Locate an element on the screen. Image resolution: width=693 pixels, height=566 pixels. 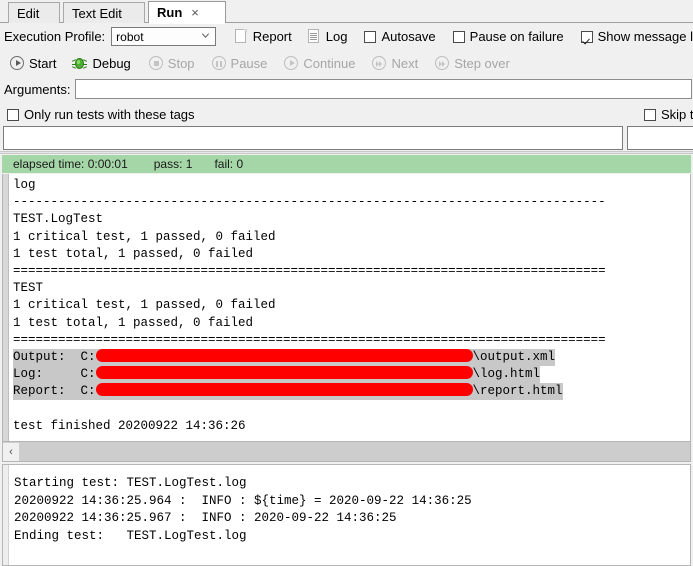
execution-profile-label: Execution Profile: is located at coordinates (55, 36).